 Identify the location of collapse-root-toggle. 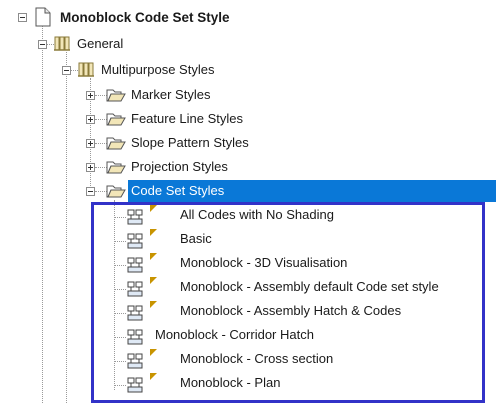
(22, 17).